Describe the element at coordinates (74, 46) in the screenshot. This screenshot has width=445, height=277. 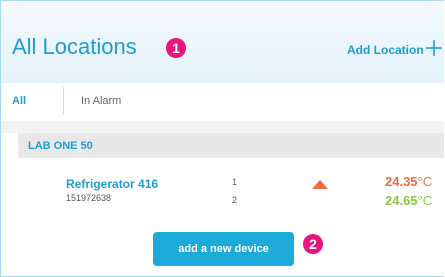
I see `page-title: All Locations` at that location.